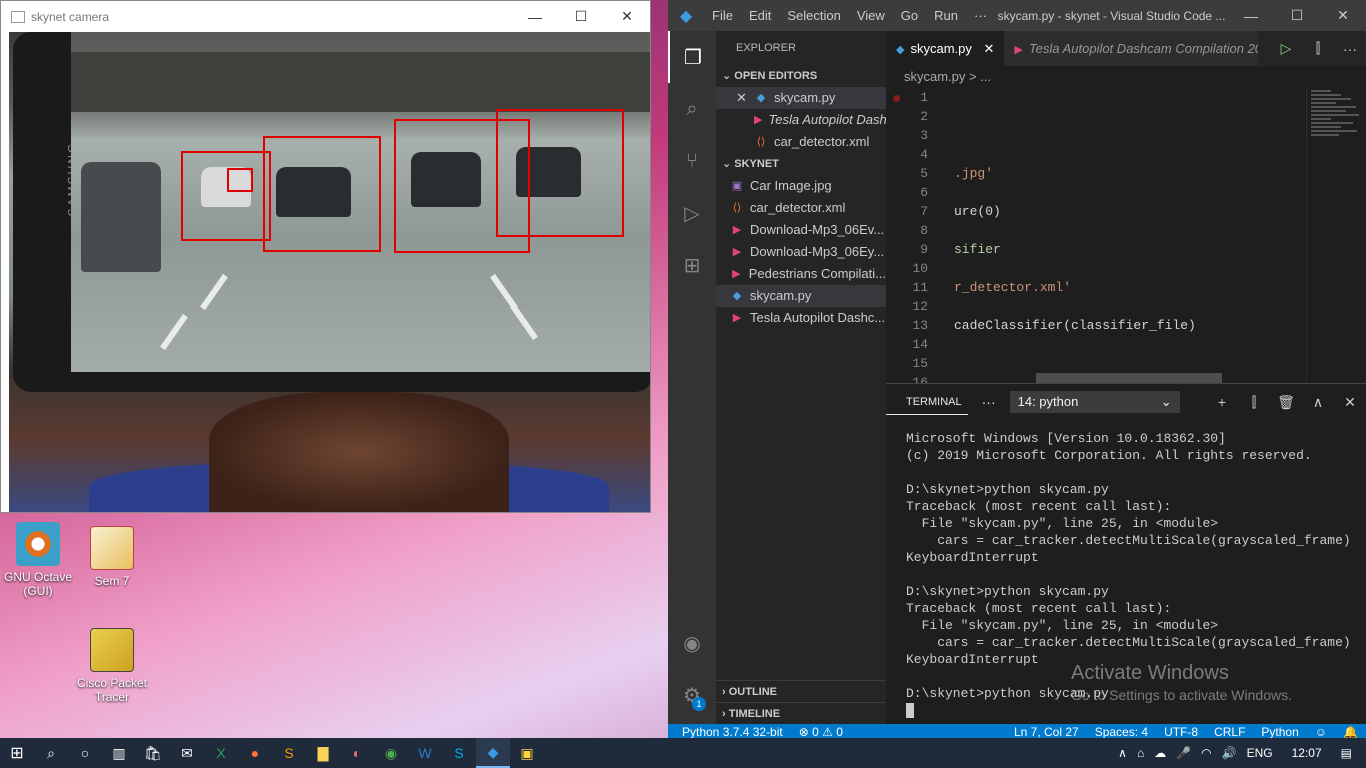 The height and width of the screenshot is (768, 1366). Describe the element at coordinates (801, 691) in the screenshot. I see `outline-section: › OUTLINE` at that location.